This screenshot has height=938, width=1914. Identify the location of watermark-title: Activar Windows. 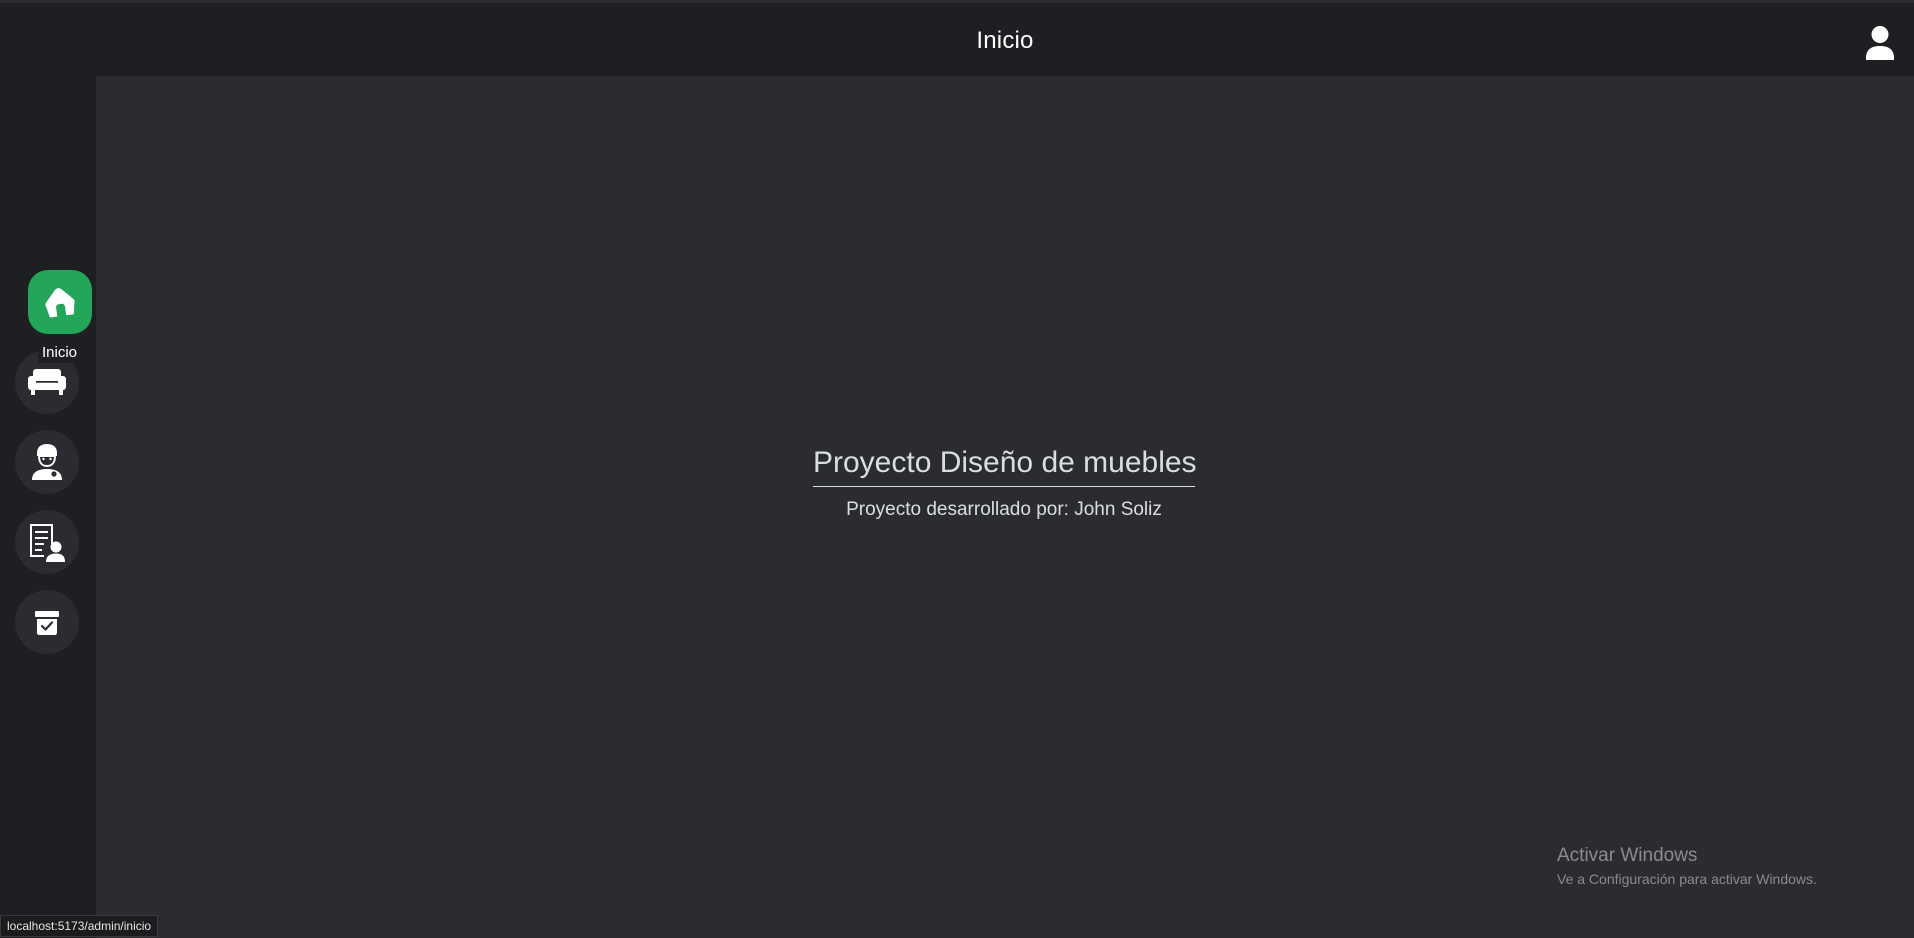
(1627, 855).